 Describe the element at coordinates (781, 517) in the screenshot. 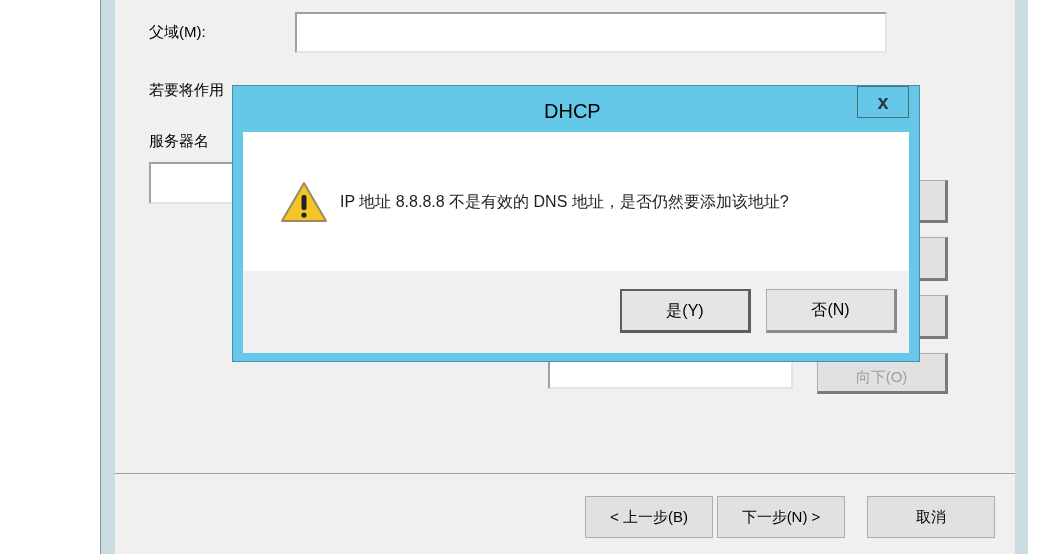

I see `wizard-button: 下一步(N) >` at that location.